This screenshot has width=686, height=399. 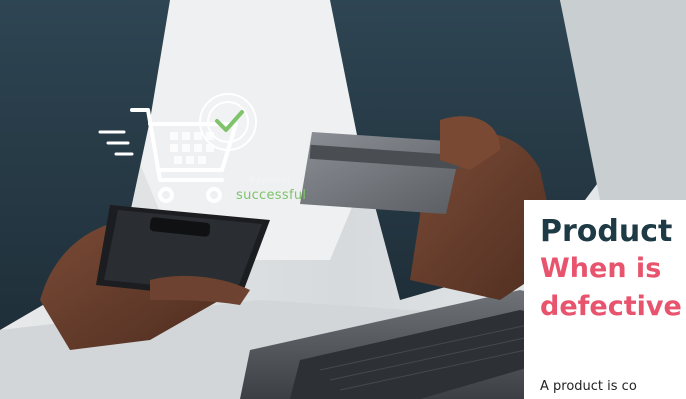 What do you see at coordinates (601, 268) in the screenshot?
I see `card-question-line-1: When is` at bounding box center [601, 268].